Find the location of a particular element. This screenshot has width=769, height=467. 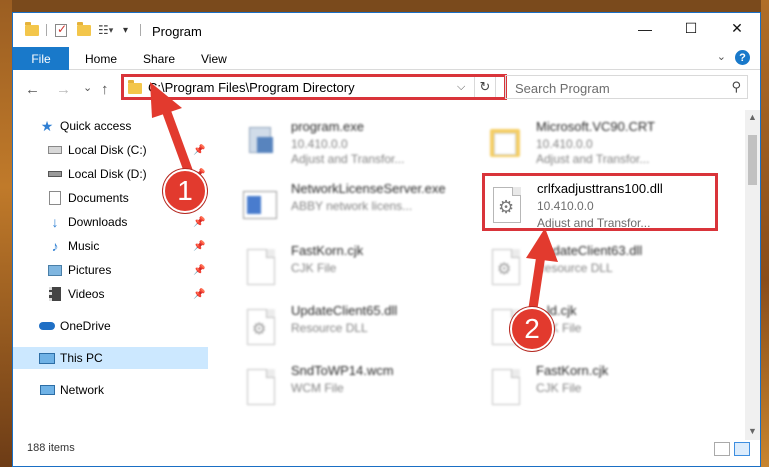

file-item: SndToWP14.wcm WCM File is located at coordinates (359, 385).